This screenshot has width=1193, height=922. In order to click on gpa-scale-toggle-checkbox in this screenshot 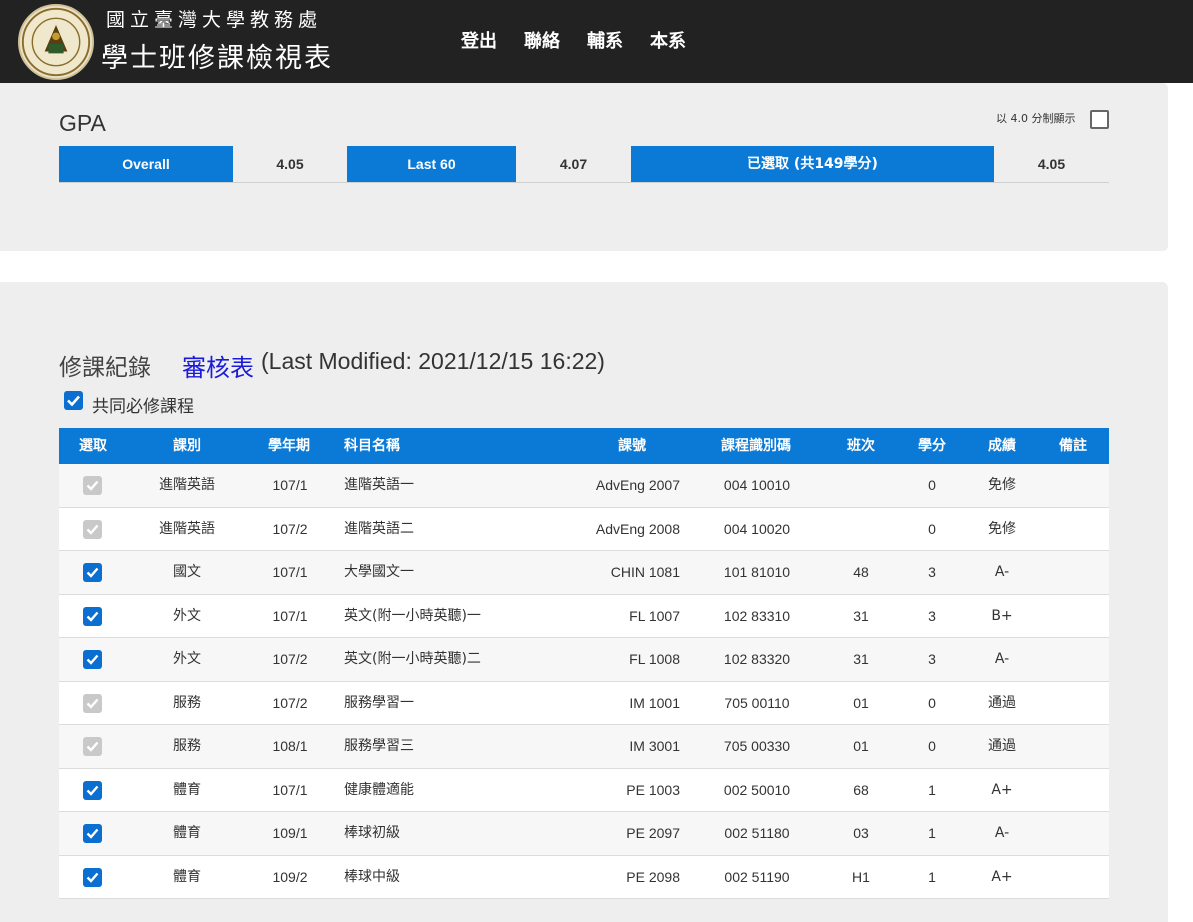, I will do `click(1099, 119)`.